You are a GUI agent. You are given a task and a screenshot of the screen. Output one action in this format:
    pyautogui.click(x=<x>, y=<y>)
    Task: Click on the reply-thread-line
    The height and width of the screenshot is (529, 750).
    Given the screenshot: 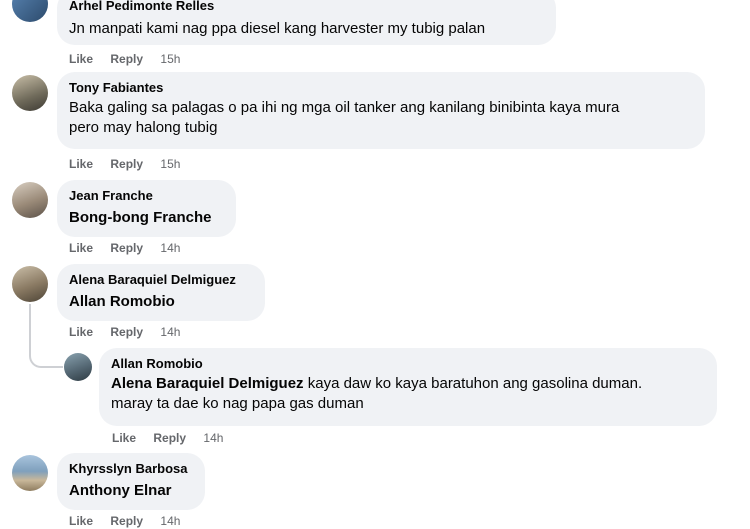 What is the action you would take?
    pyautogui.click(x=30, y=326)
    